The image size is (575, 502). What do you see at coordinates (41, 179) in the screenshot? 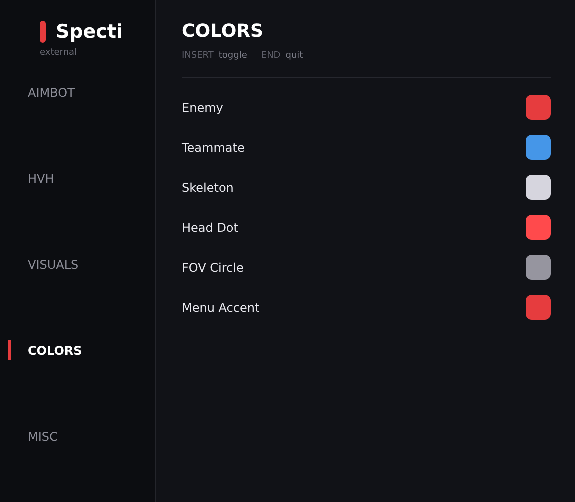
I see `nav-tab: HVH` at bounding box center [41, 179].